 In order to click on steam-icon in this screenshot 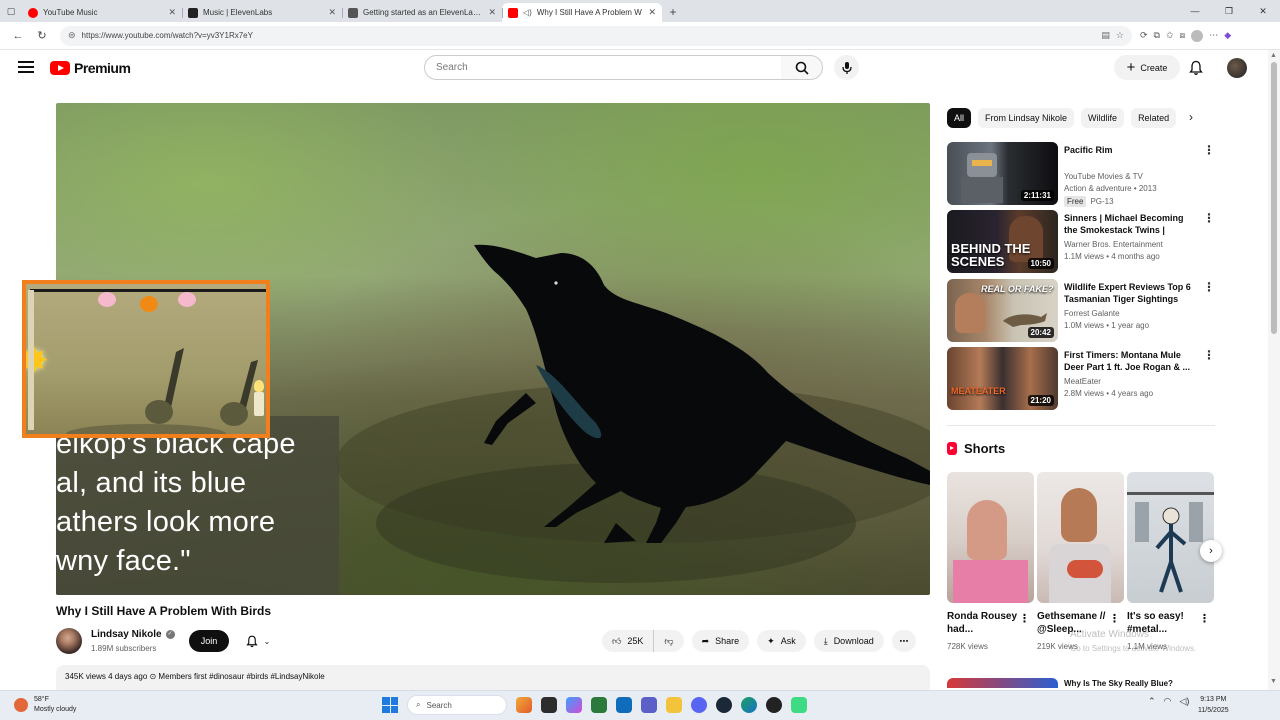, I will do `click(724, 705)`.